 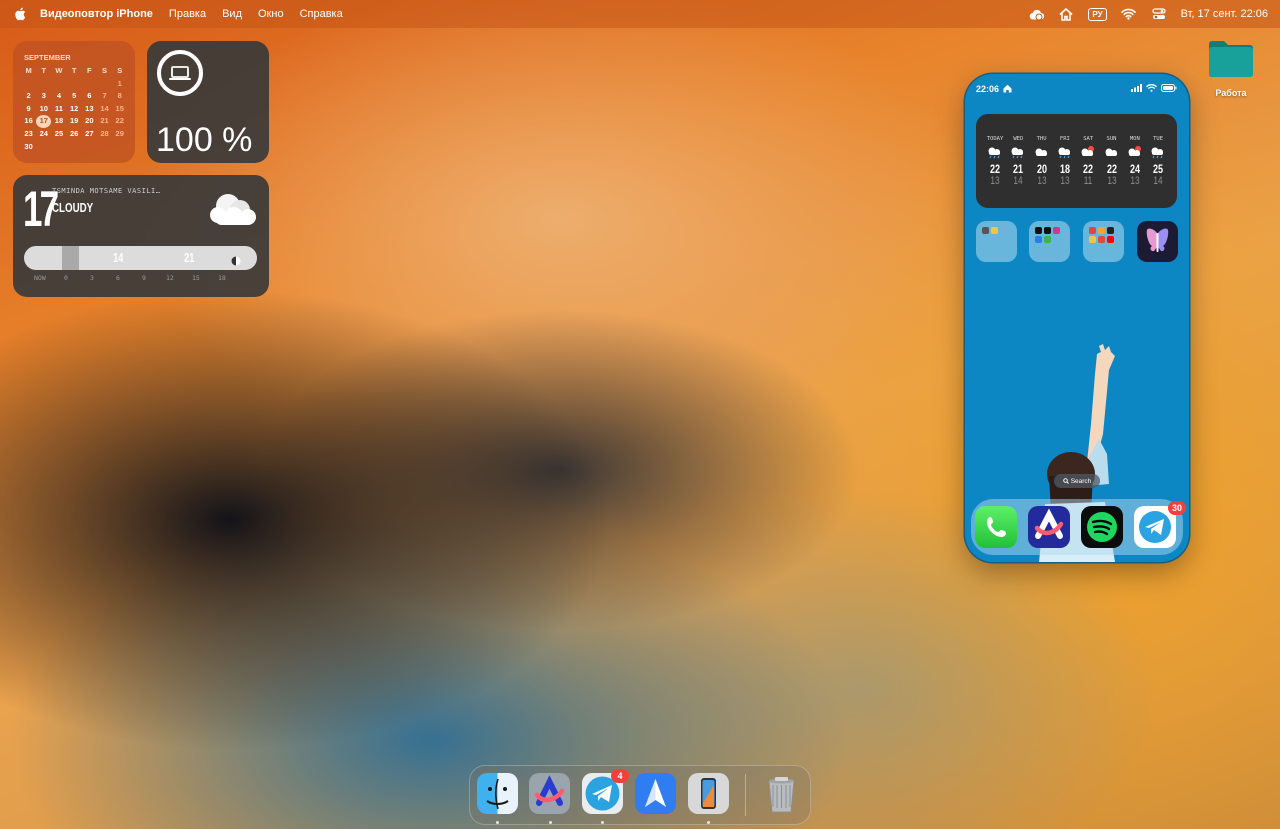 What do you see at coordinates (1064, 169) in the screenshot?
I see `forecast-high: 18` at bounding box center [1064, 169].